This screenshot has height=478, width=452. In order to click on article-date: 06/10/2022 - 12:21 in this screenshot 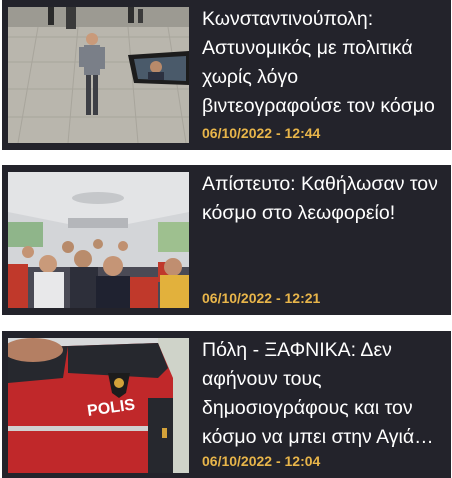, I will do `click(261, 298)`.